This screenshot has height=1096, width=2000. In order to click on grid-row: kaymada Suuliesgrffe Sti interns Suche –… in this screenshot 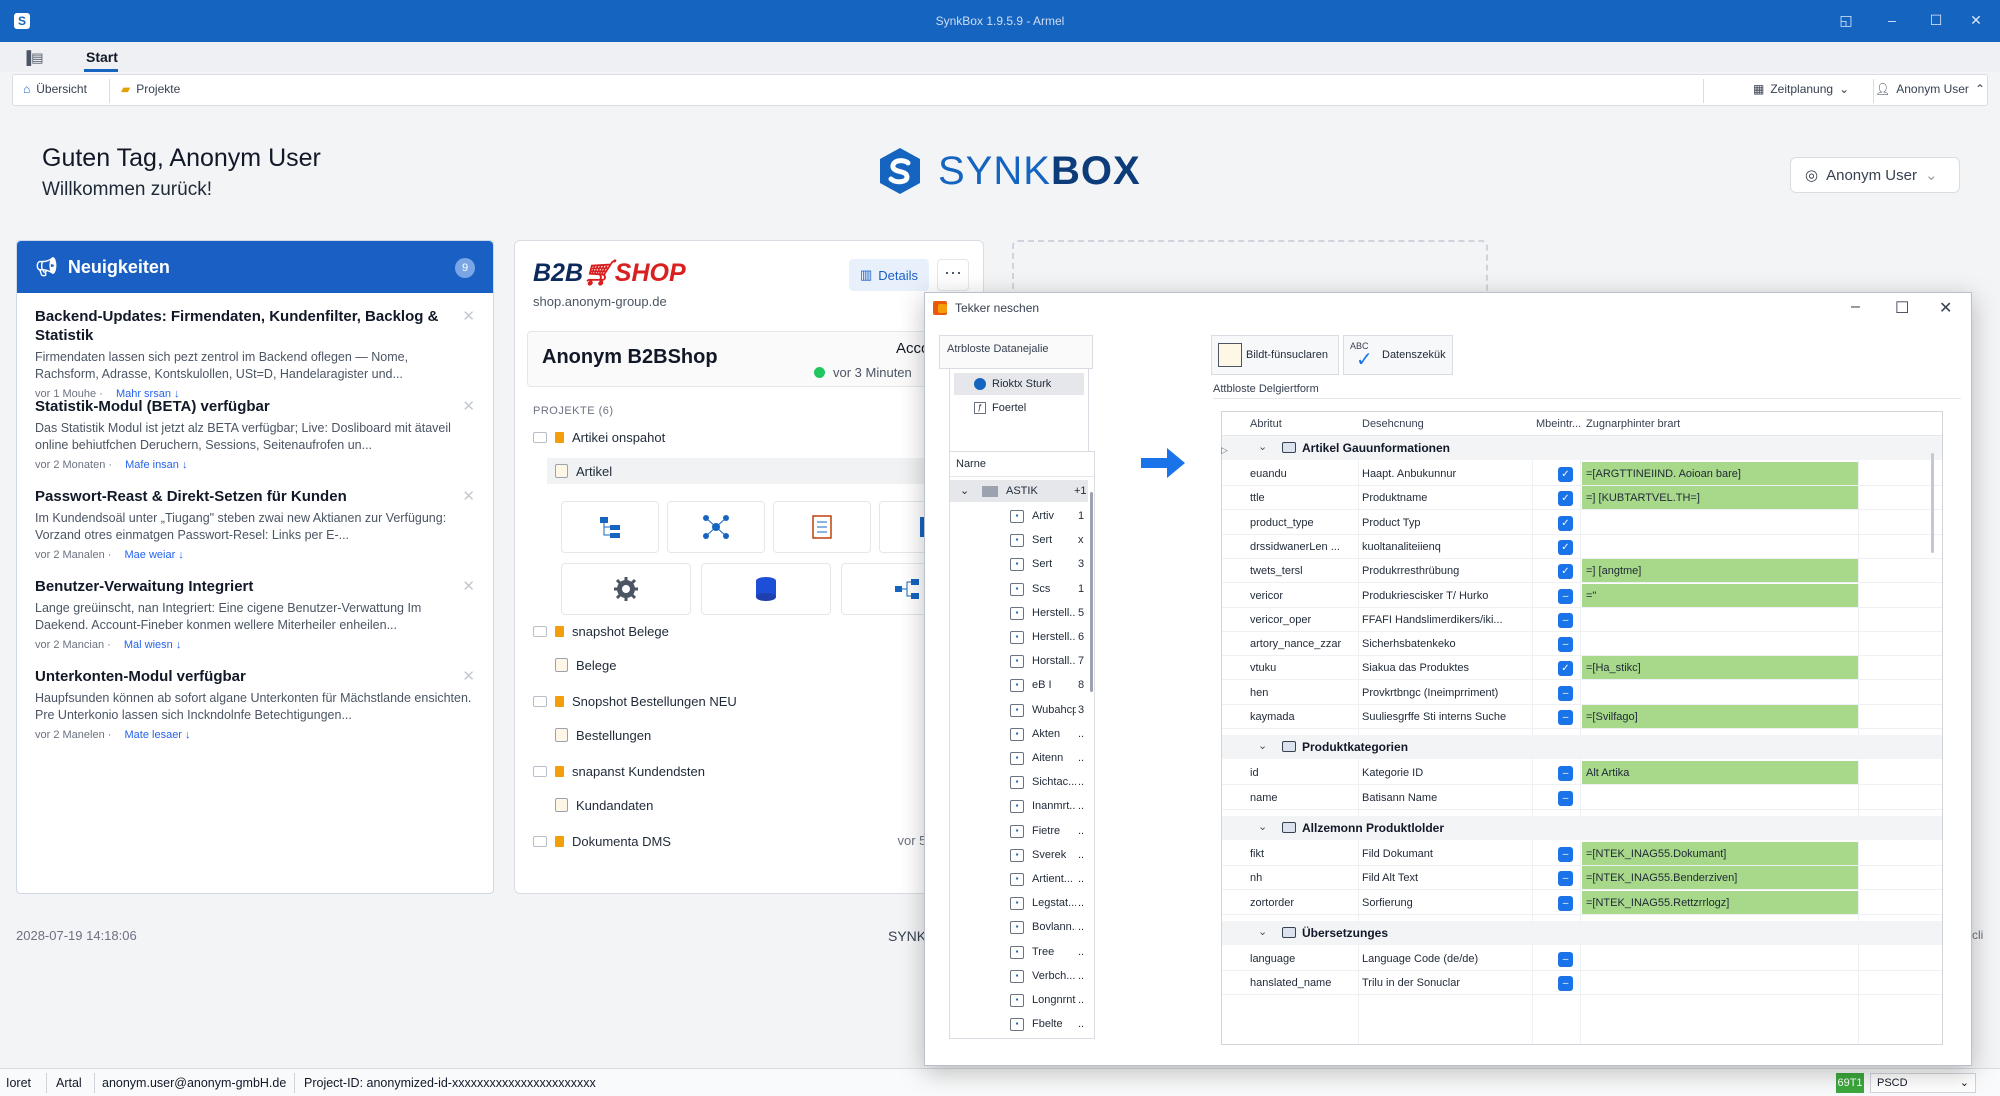, I will do `click(1582, 717)`.